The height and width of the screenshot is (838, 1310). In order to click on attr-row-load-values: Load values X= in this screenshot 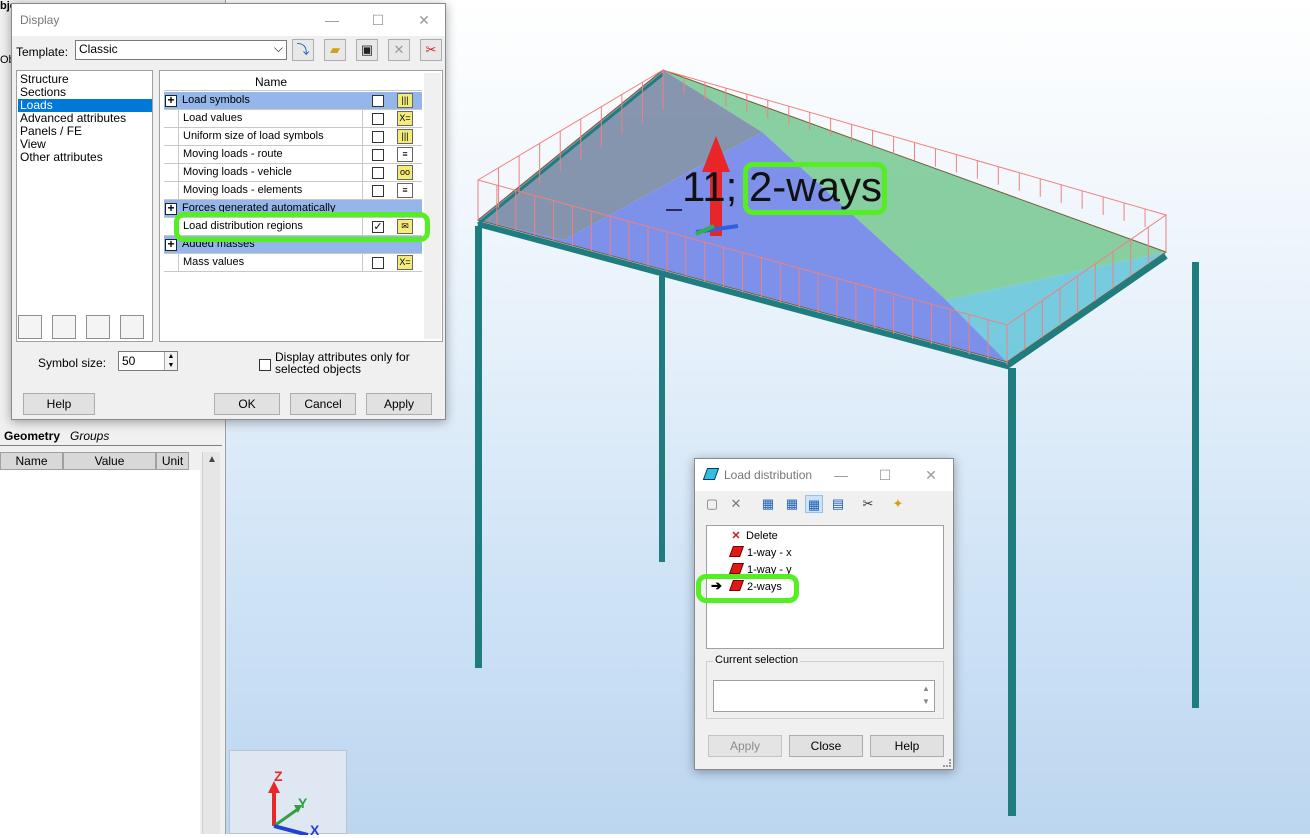, I will do `click(293, 119)`.